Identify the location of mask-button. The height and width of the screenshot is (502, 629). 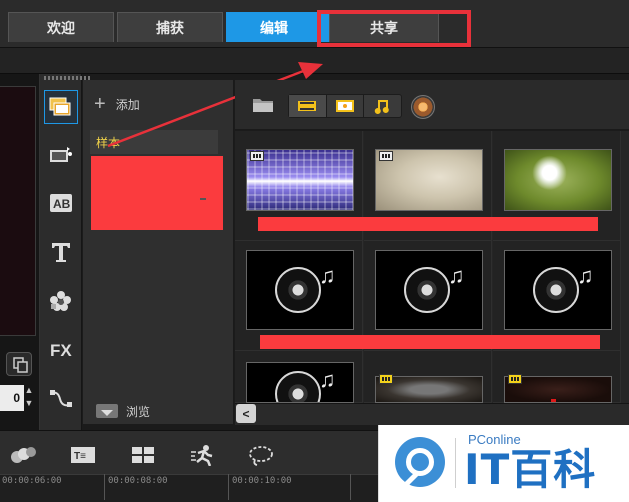
(261, 455).